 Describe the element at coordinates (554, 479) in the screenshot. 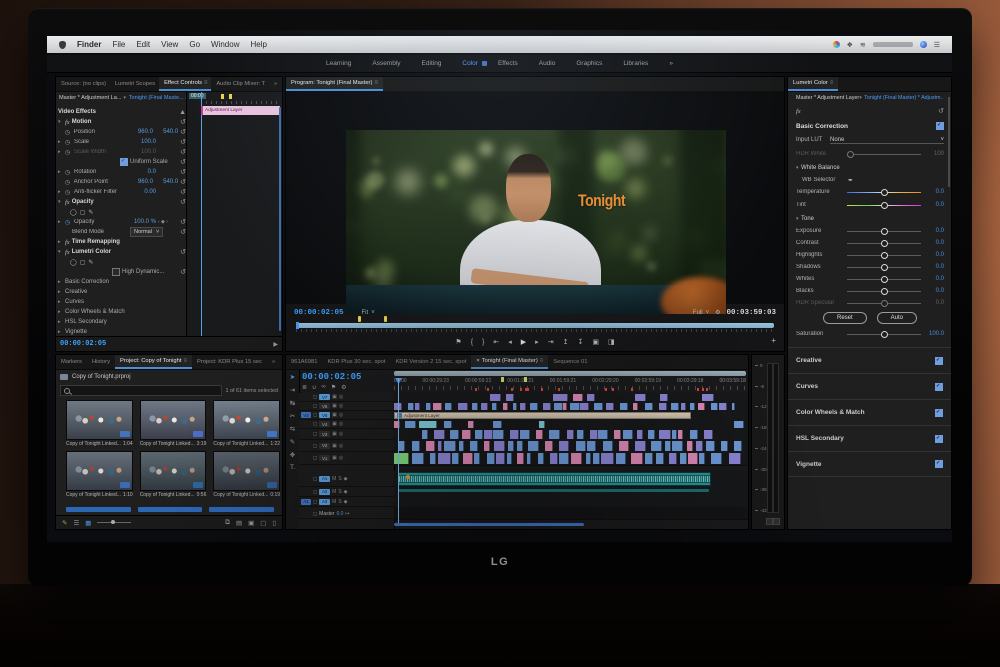

I see `audio-clip` at that location.